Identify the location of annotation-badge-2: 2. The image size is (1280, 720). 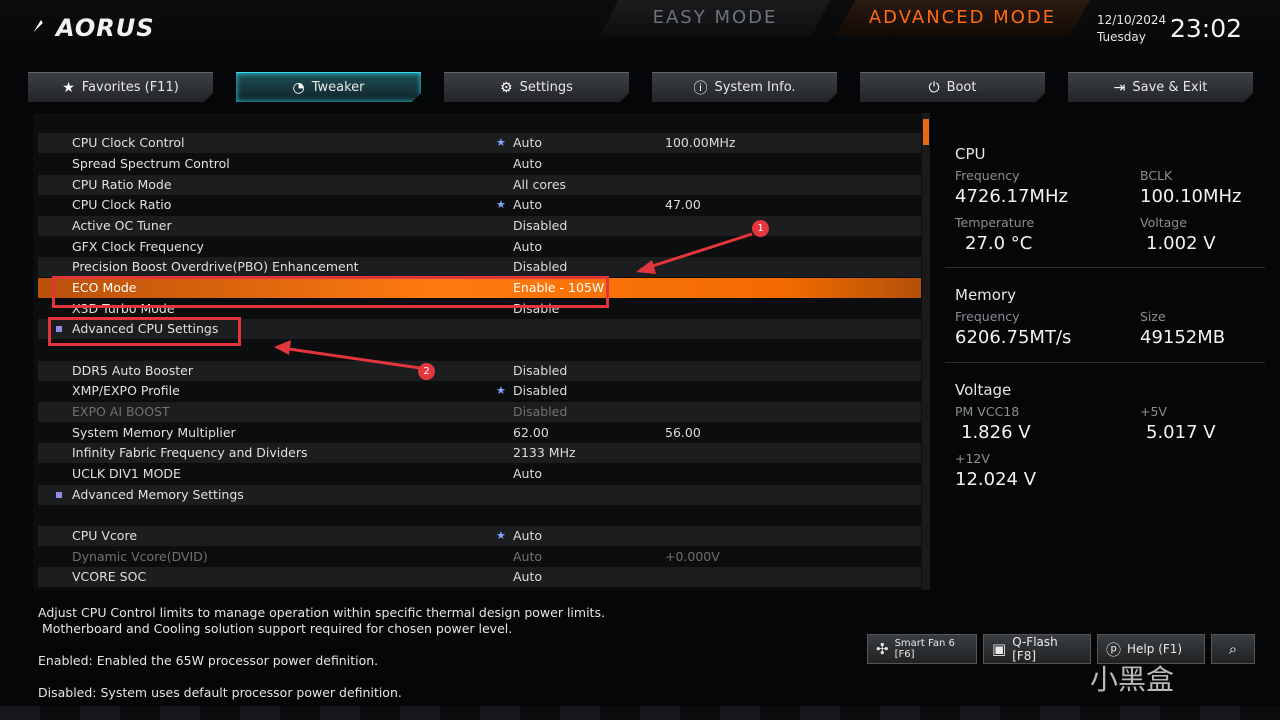
(426, 371).